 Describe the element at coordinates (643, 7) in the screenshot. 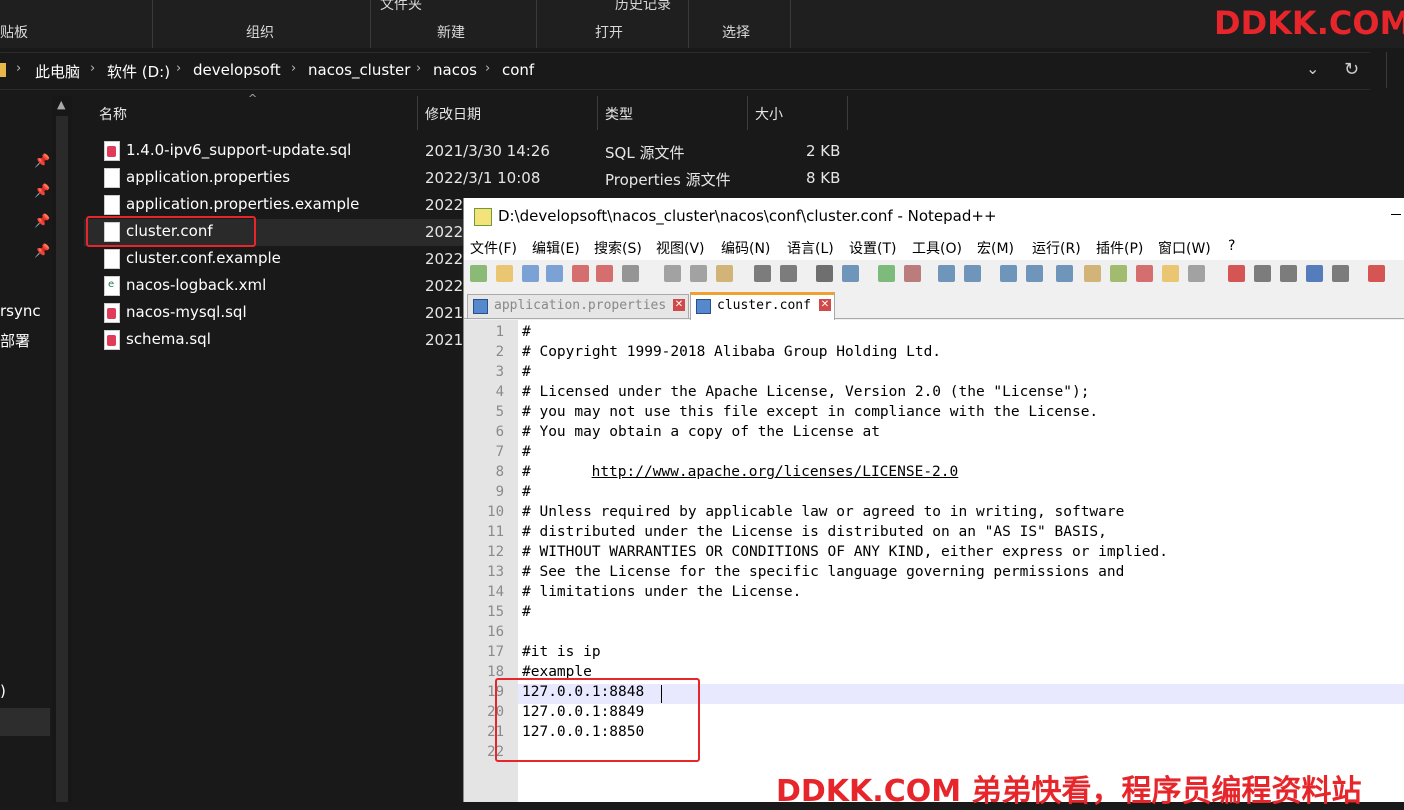

I see `ribbon-history-label: 历史记录` at that location.